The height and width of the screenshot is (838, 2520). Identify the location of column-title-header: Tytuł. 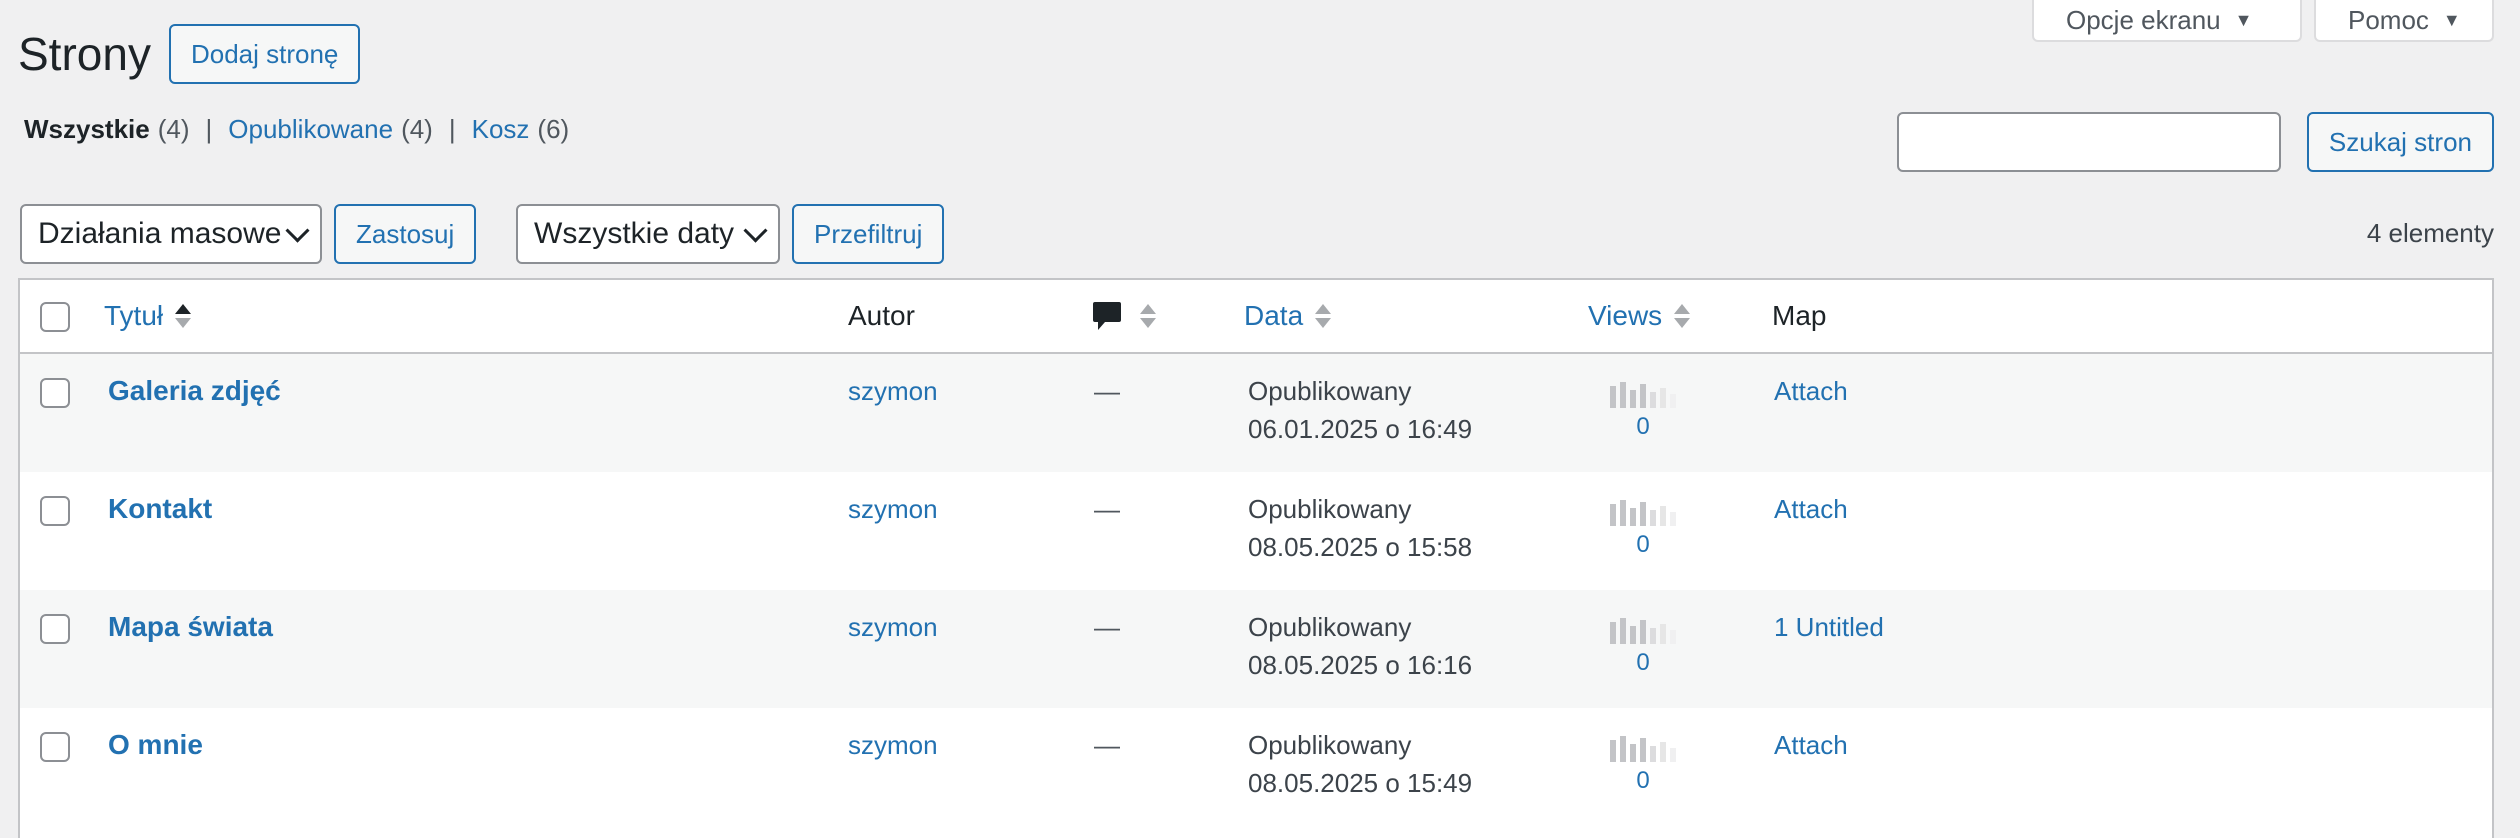
(148, 316).